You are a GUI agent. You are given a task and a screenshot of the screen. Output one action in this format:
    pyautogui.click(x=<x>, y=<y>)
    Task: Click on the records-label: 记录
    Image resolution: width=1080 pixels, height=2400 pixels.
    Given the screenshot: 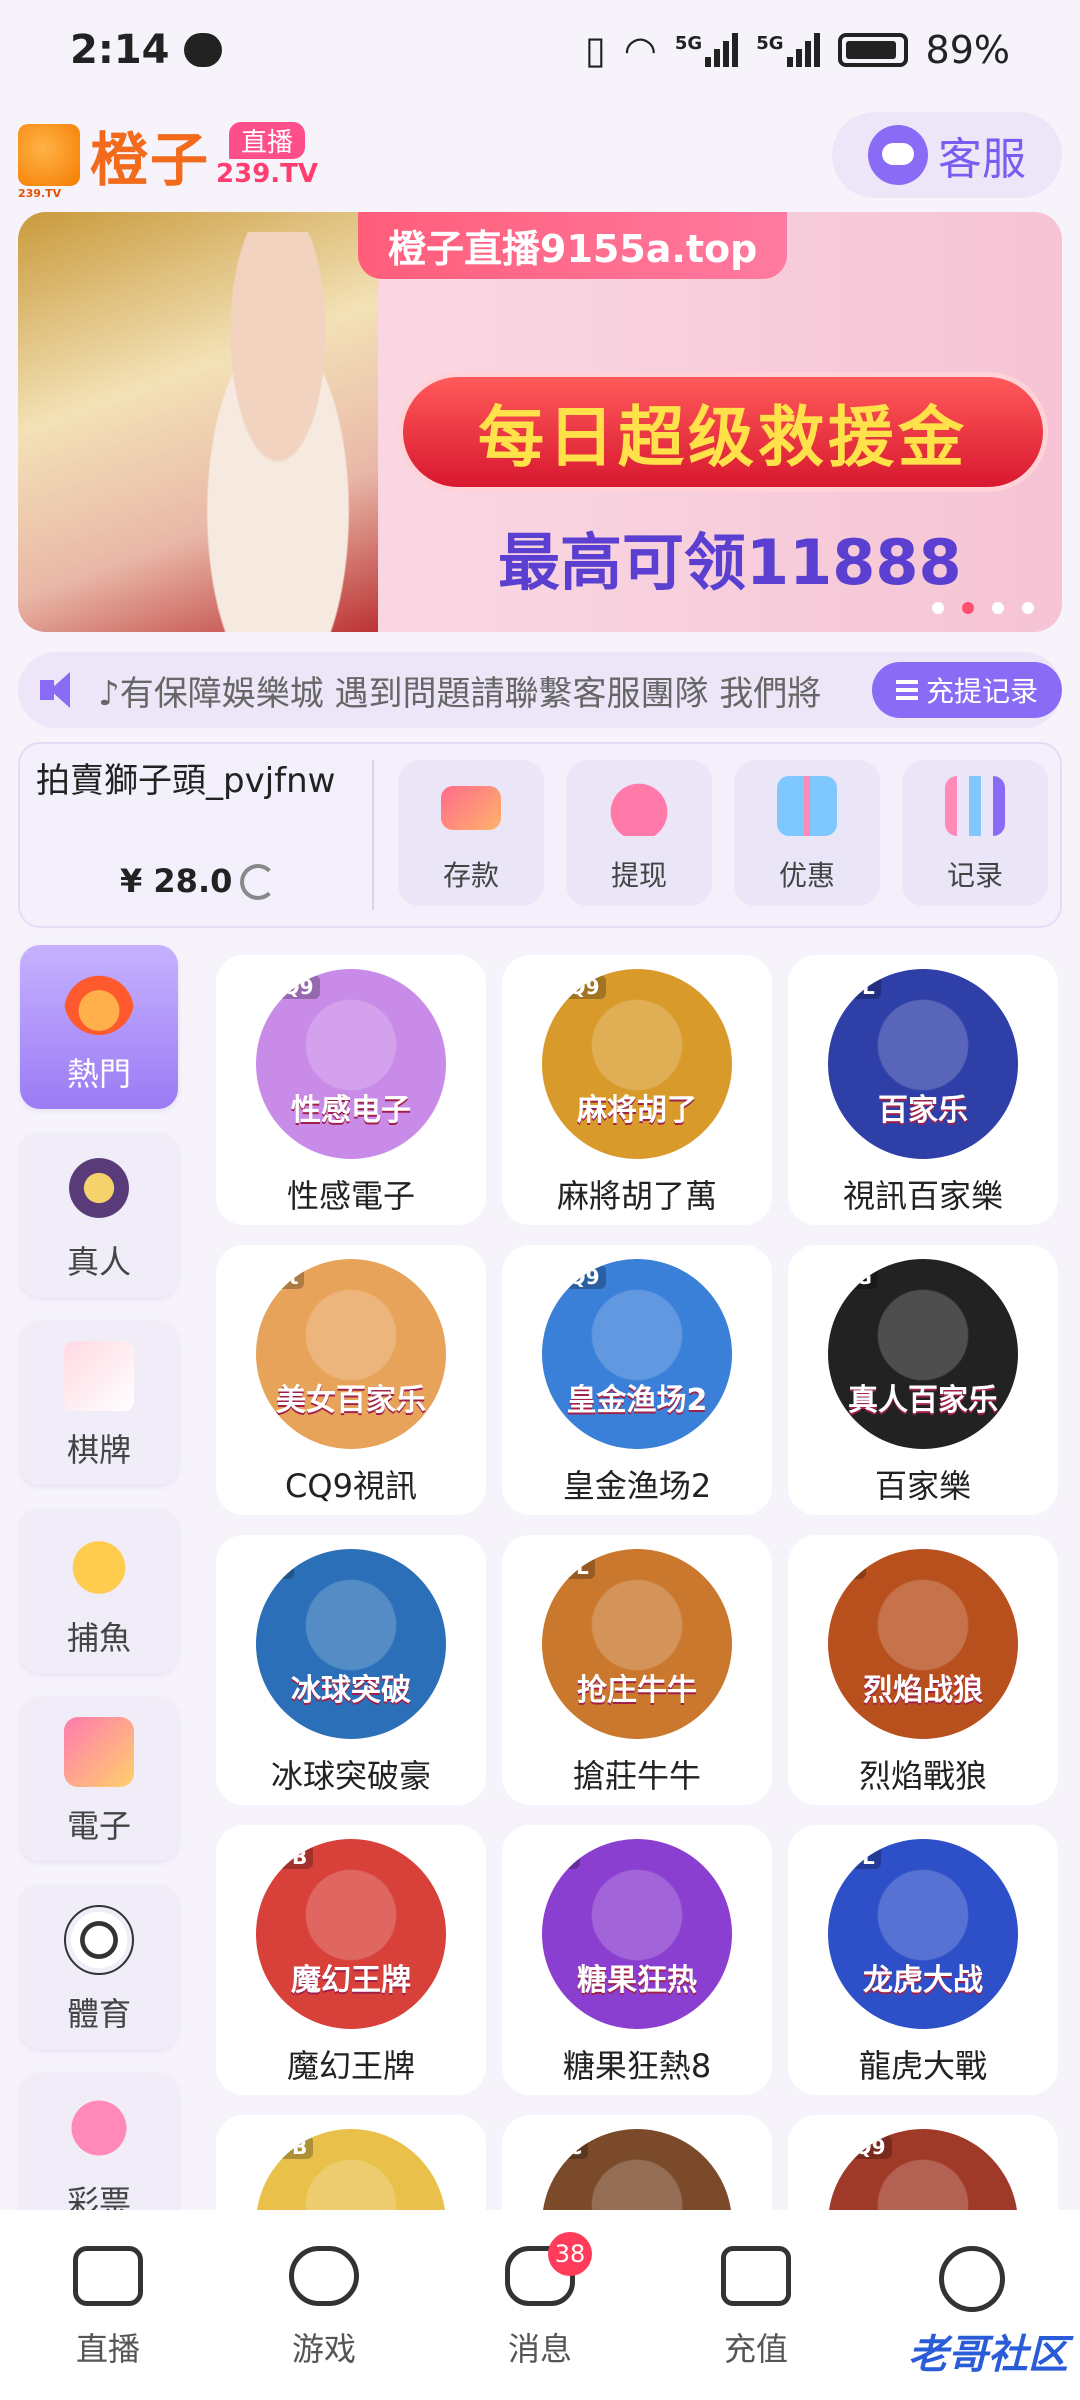 What is the action you would take?
    pyautogui.click(x=974, y=875)
    